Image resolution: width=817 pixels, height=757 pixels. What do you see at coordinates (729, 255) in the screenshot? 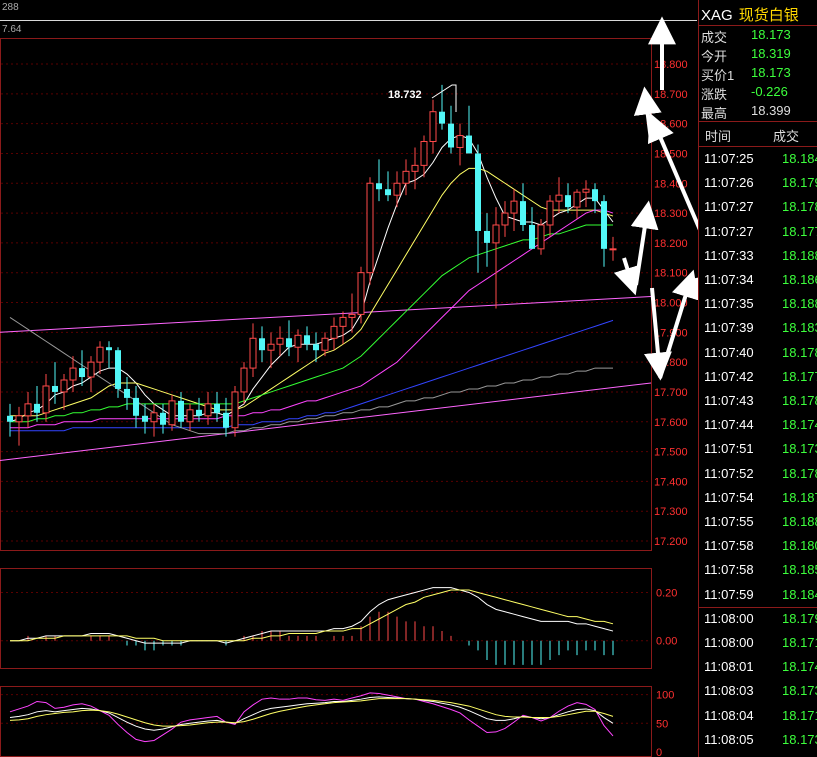
I see `tick-time: 11:07:33` at bounding box center [729, 255].